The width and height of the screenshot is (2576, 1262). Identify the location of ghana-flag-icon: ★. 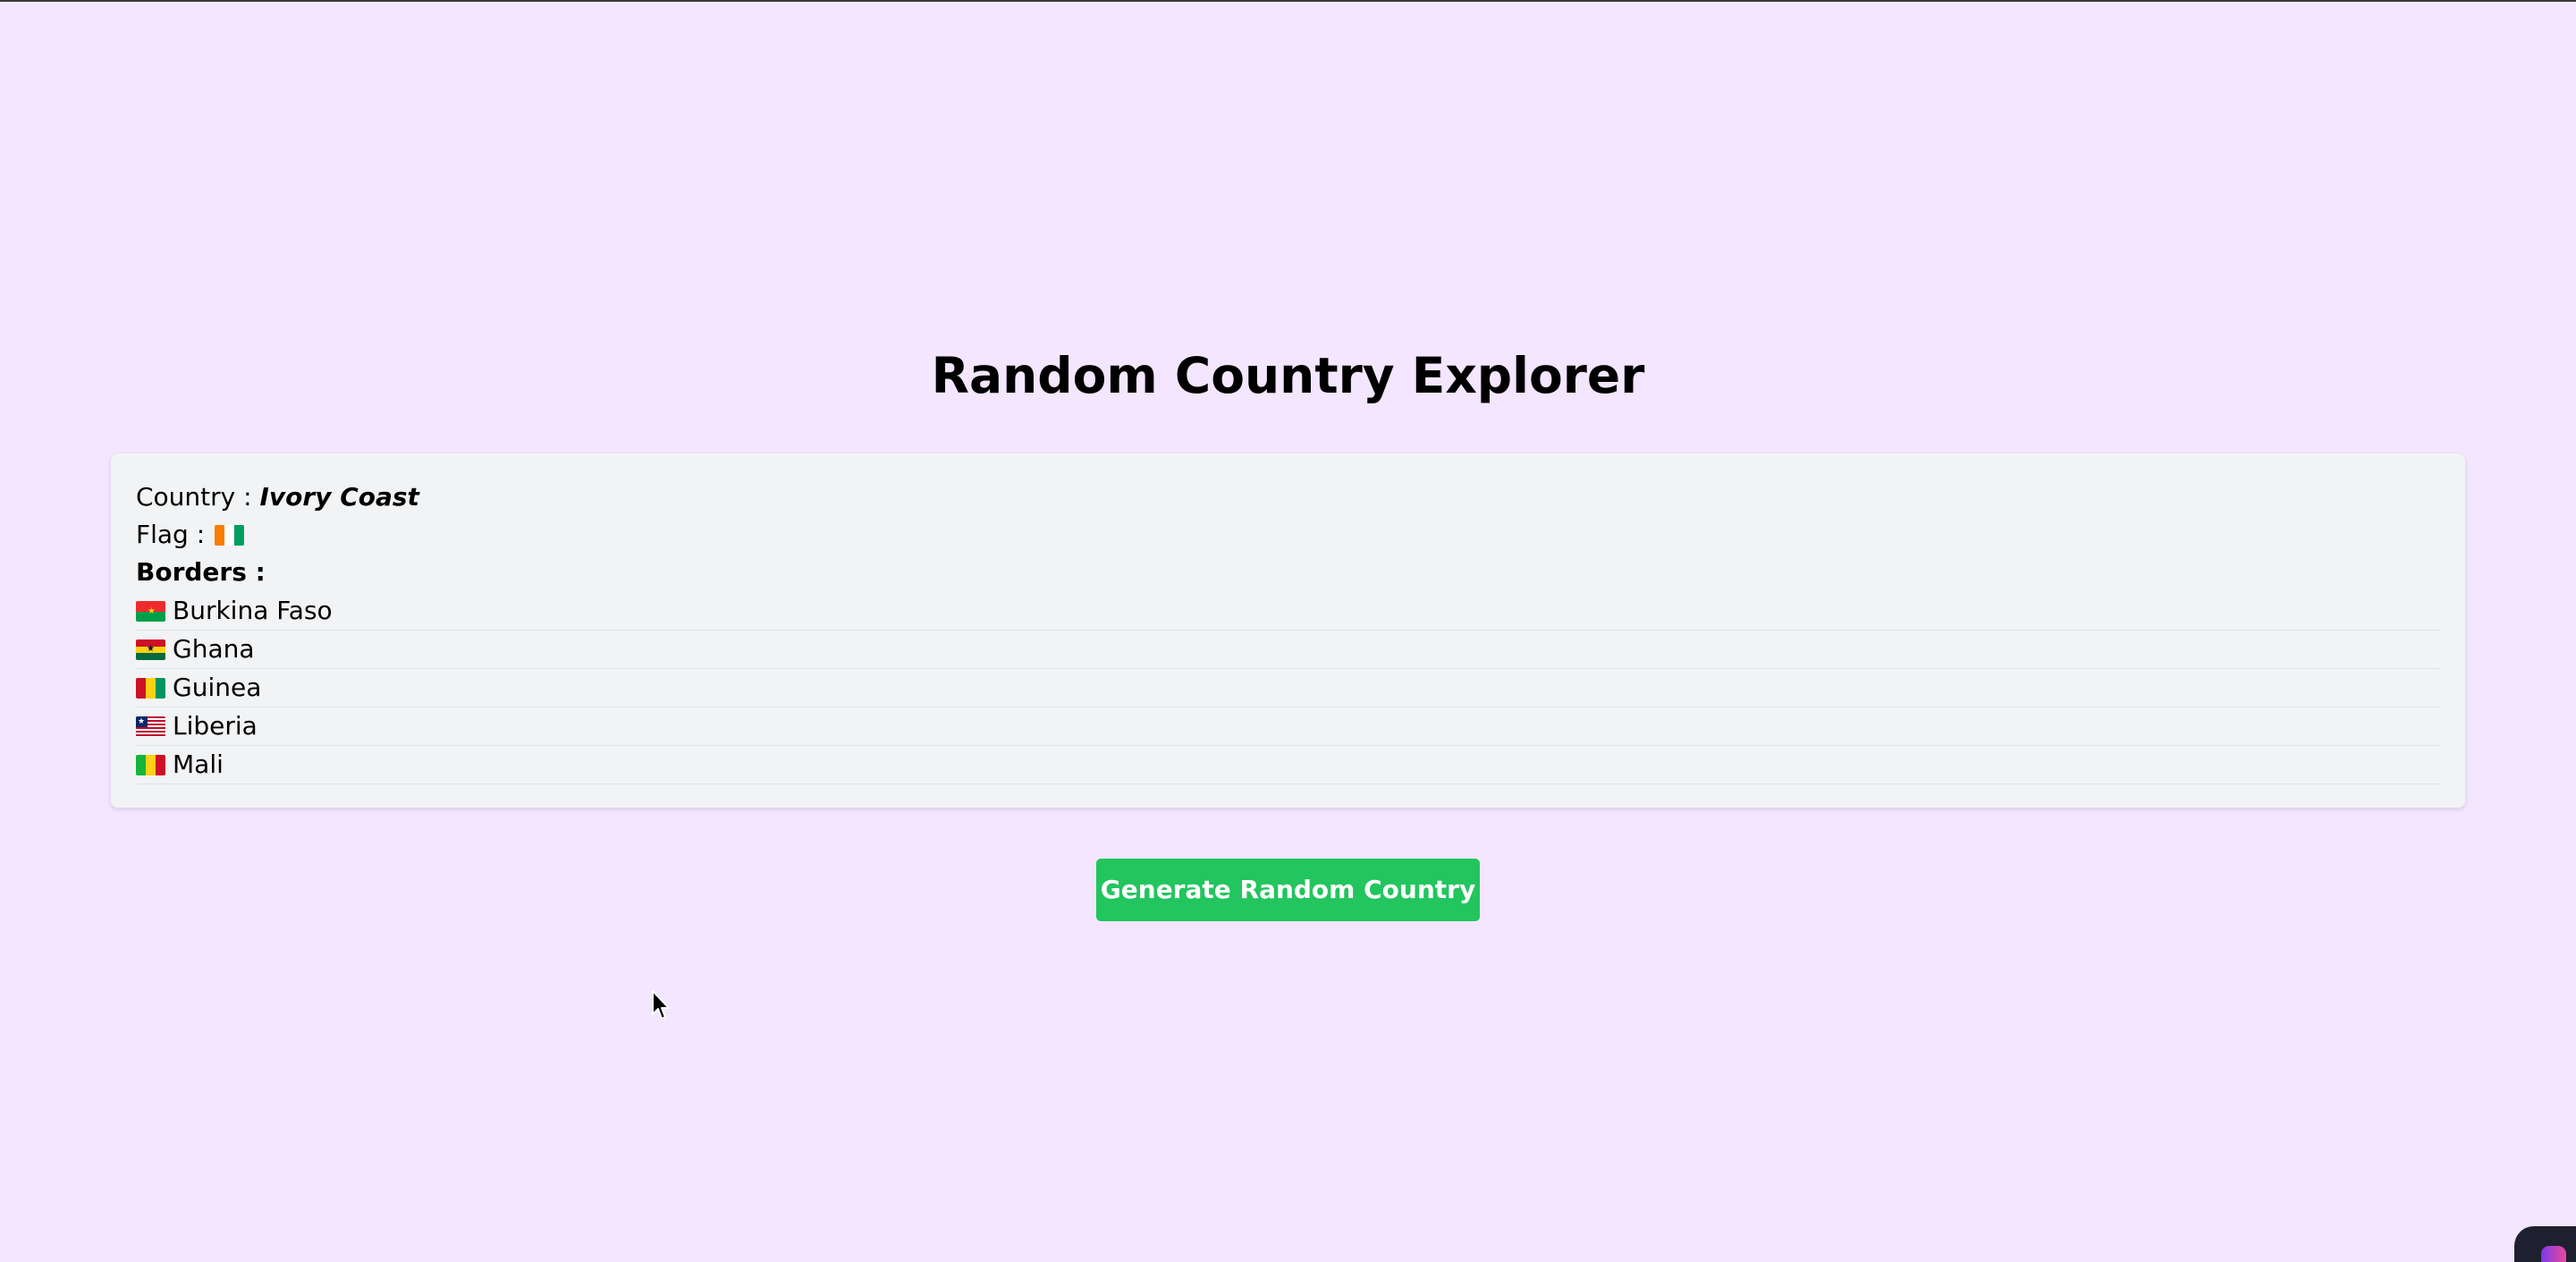
(150, 649).